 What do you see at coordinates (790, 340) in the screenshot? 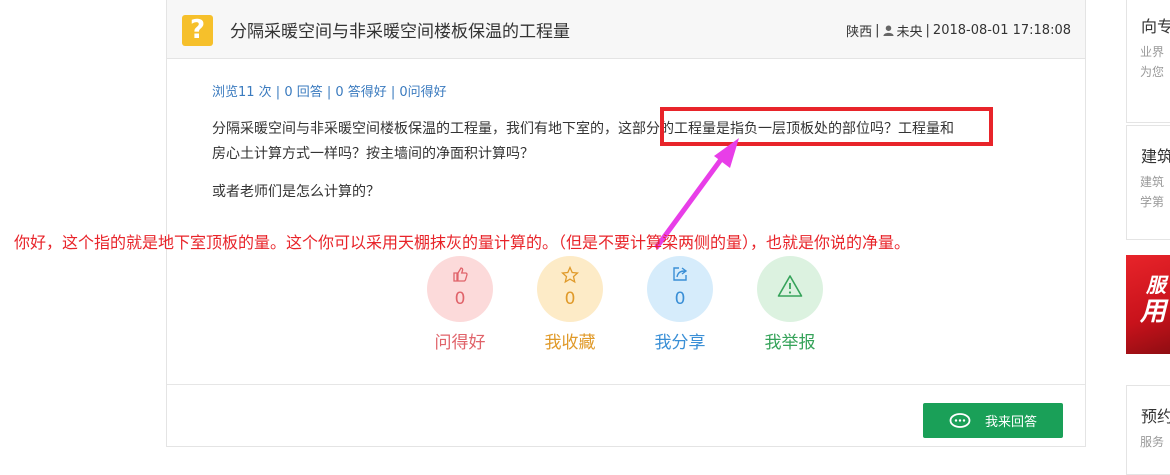
I see `report-label: 我举报` at bounding box center [790, 340].